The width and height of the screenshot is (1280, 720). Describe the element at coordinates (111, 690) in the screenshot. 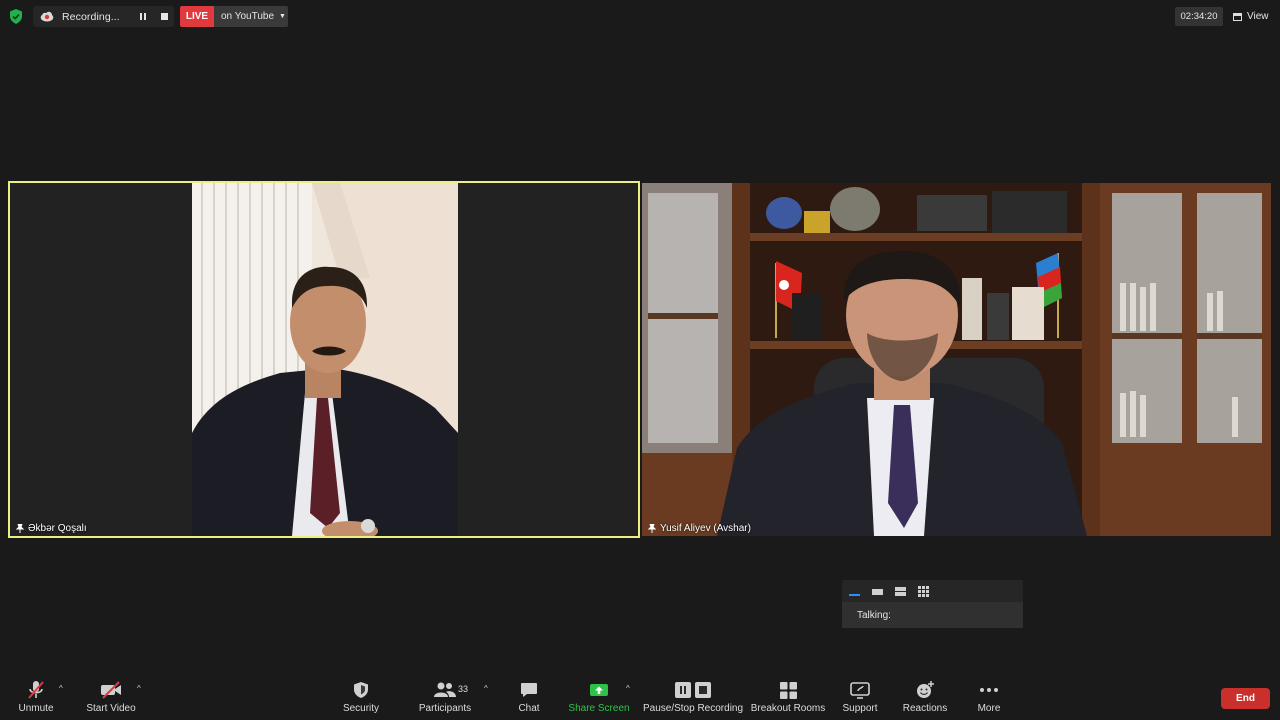

I see `video-off-icon` at that location.